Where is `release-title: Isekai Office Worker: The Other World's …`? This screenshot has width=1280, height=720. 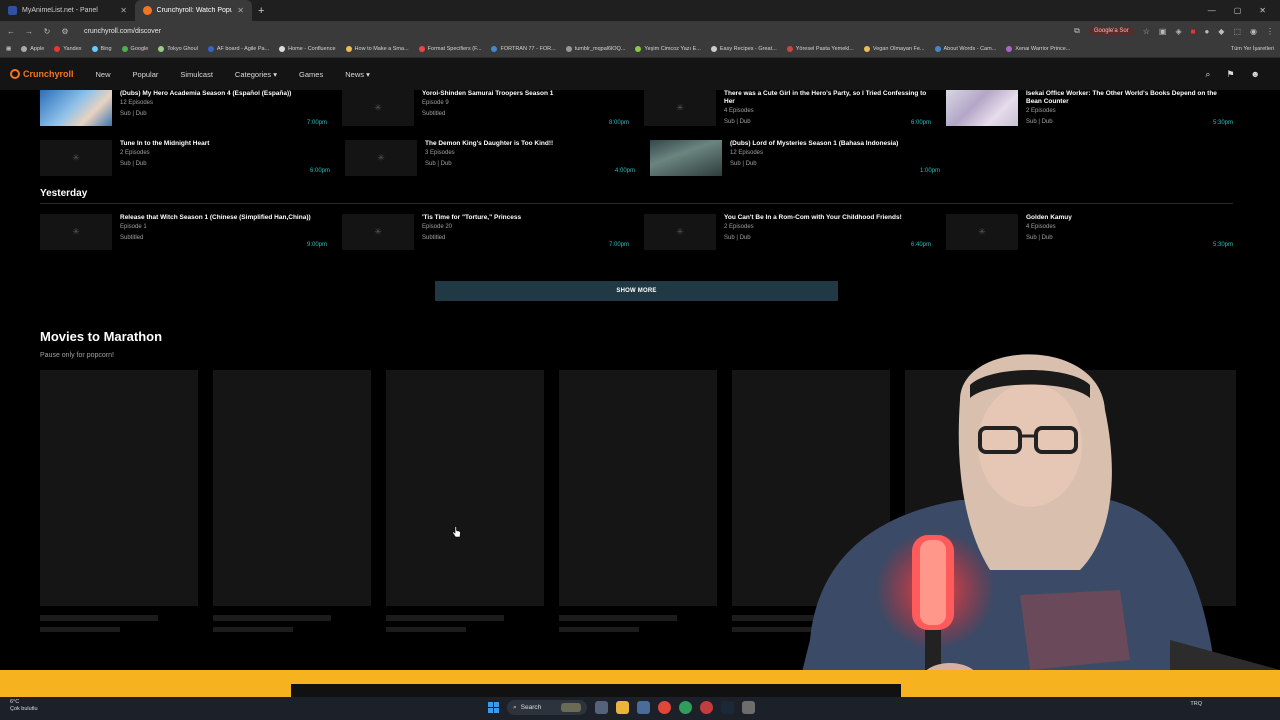 release-title: Isekai Office Worker: The Other World's … is located at coordinates (1129, 98).